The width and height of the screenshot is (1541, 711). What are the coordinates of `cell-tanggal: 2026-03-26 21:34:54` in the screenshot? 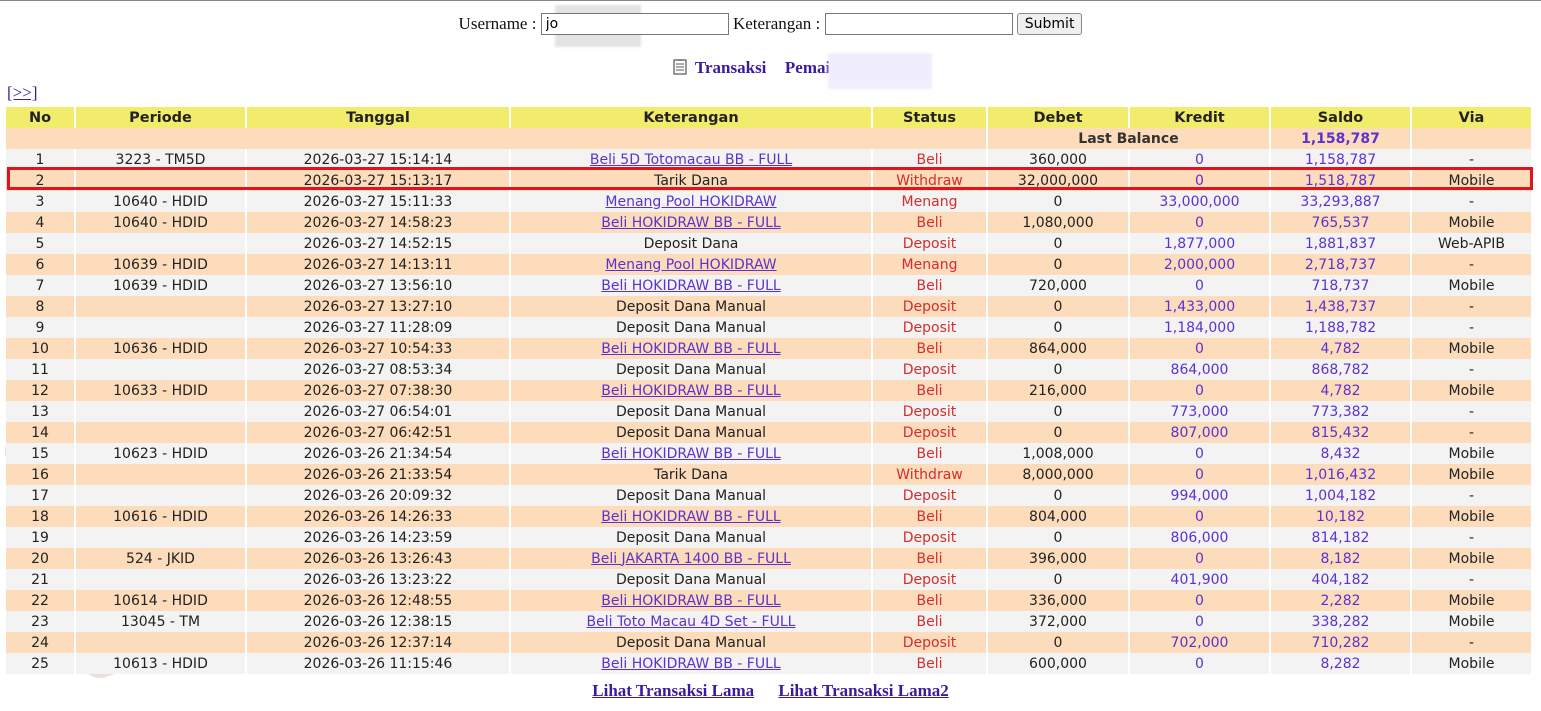 It's located at (378, 453).